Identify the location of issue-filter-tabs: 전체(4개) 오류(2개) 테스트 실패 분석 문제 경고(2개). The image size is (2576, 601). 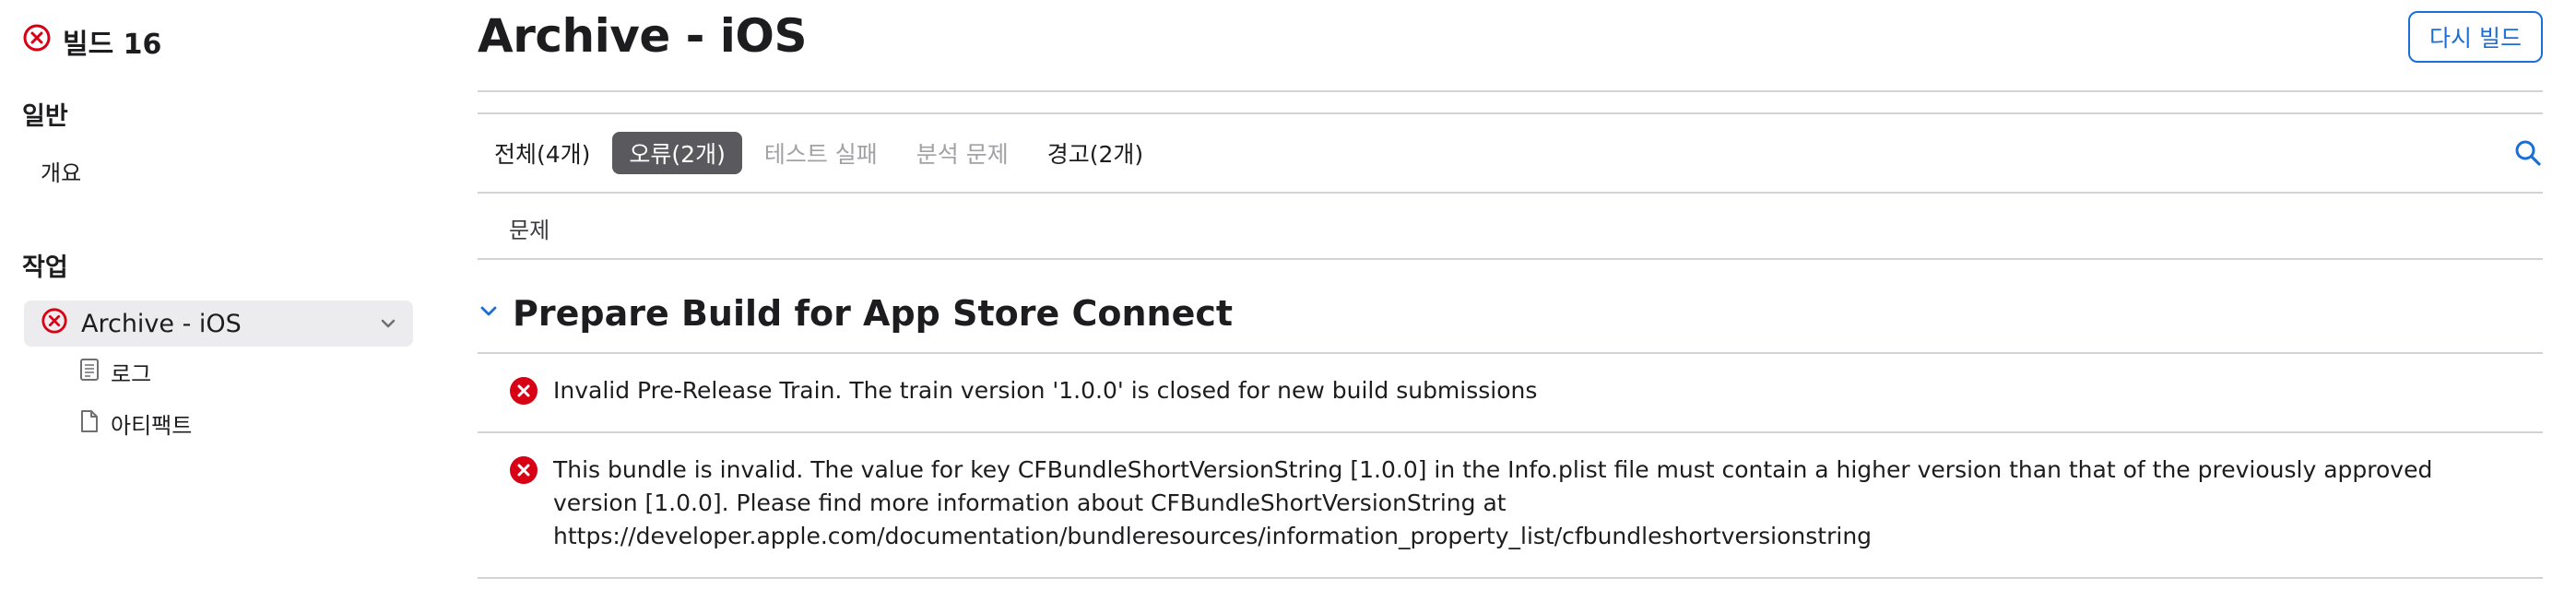
(821, 153).